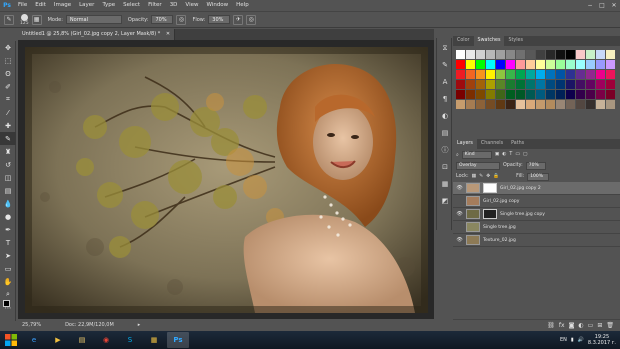  Describe the element at coordinates (445, 116) in the screenshot. I see `adjustments-panel-icon: ◐` at that location.